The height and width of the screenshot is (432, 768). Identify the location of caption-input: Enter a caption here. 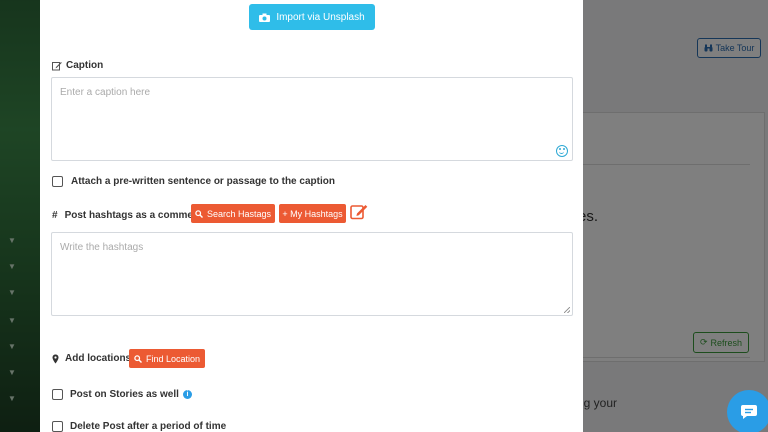
(312, 119).